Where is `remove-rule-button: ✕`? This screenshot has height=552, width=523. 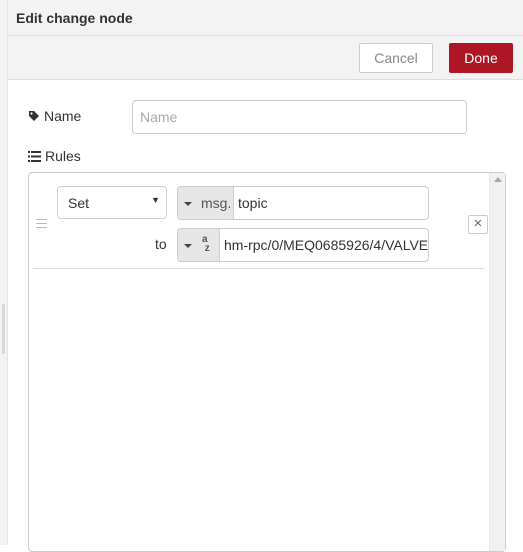 remove-rule-button: ✕ is located at coordinates (478, 224).